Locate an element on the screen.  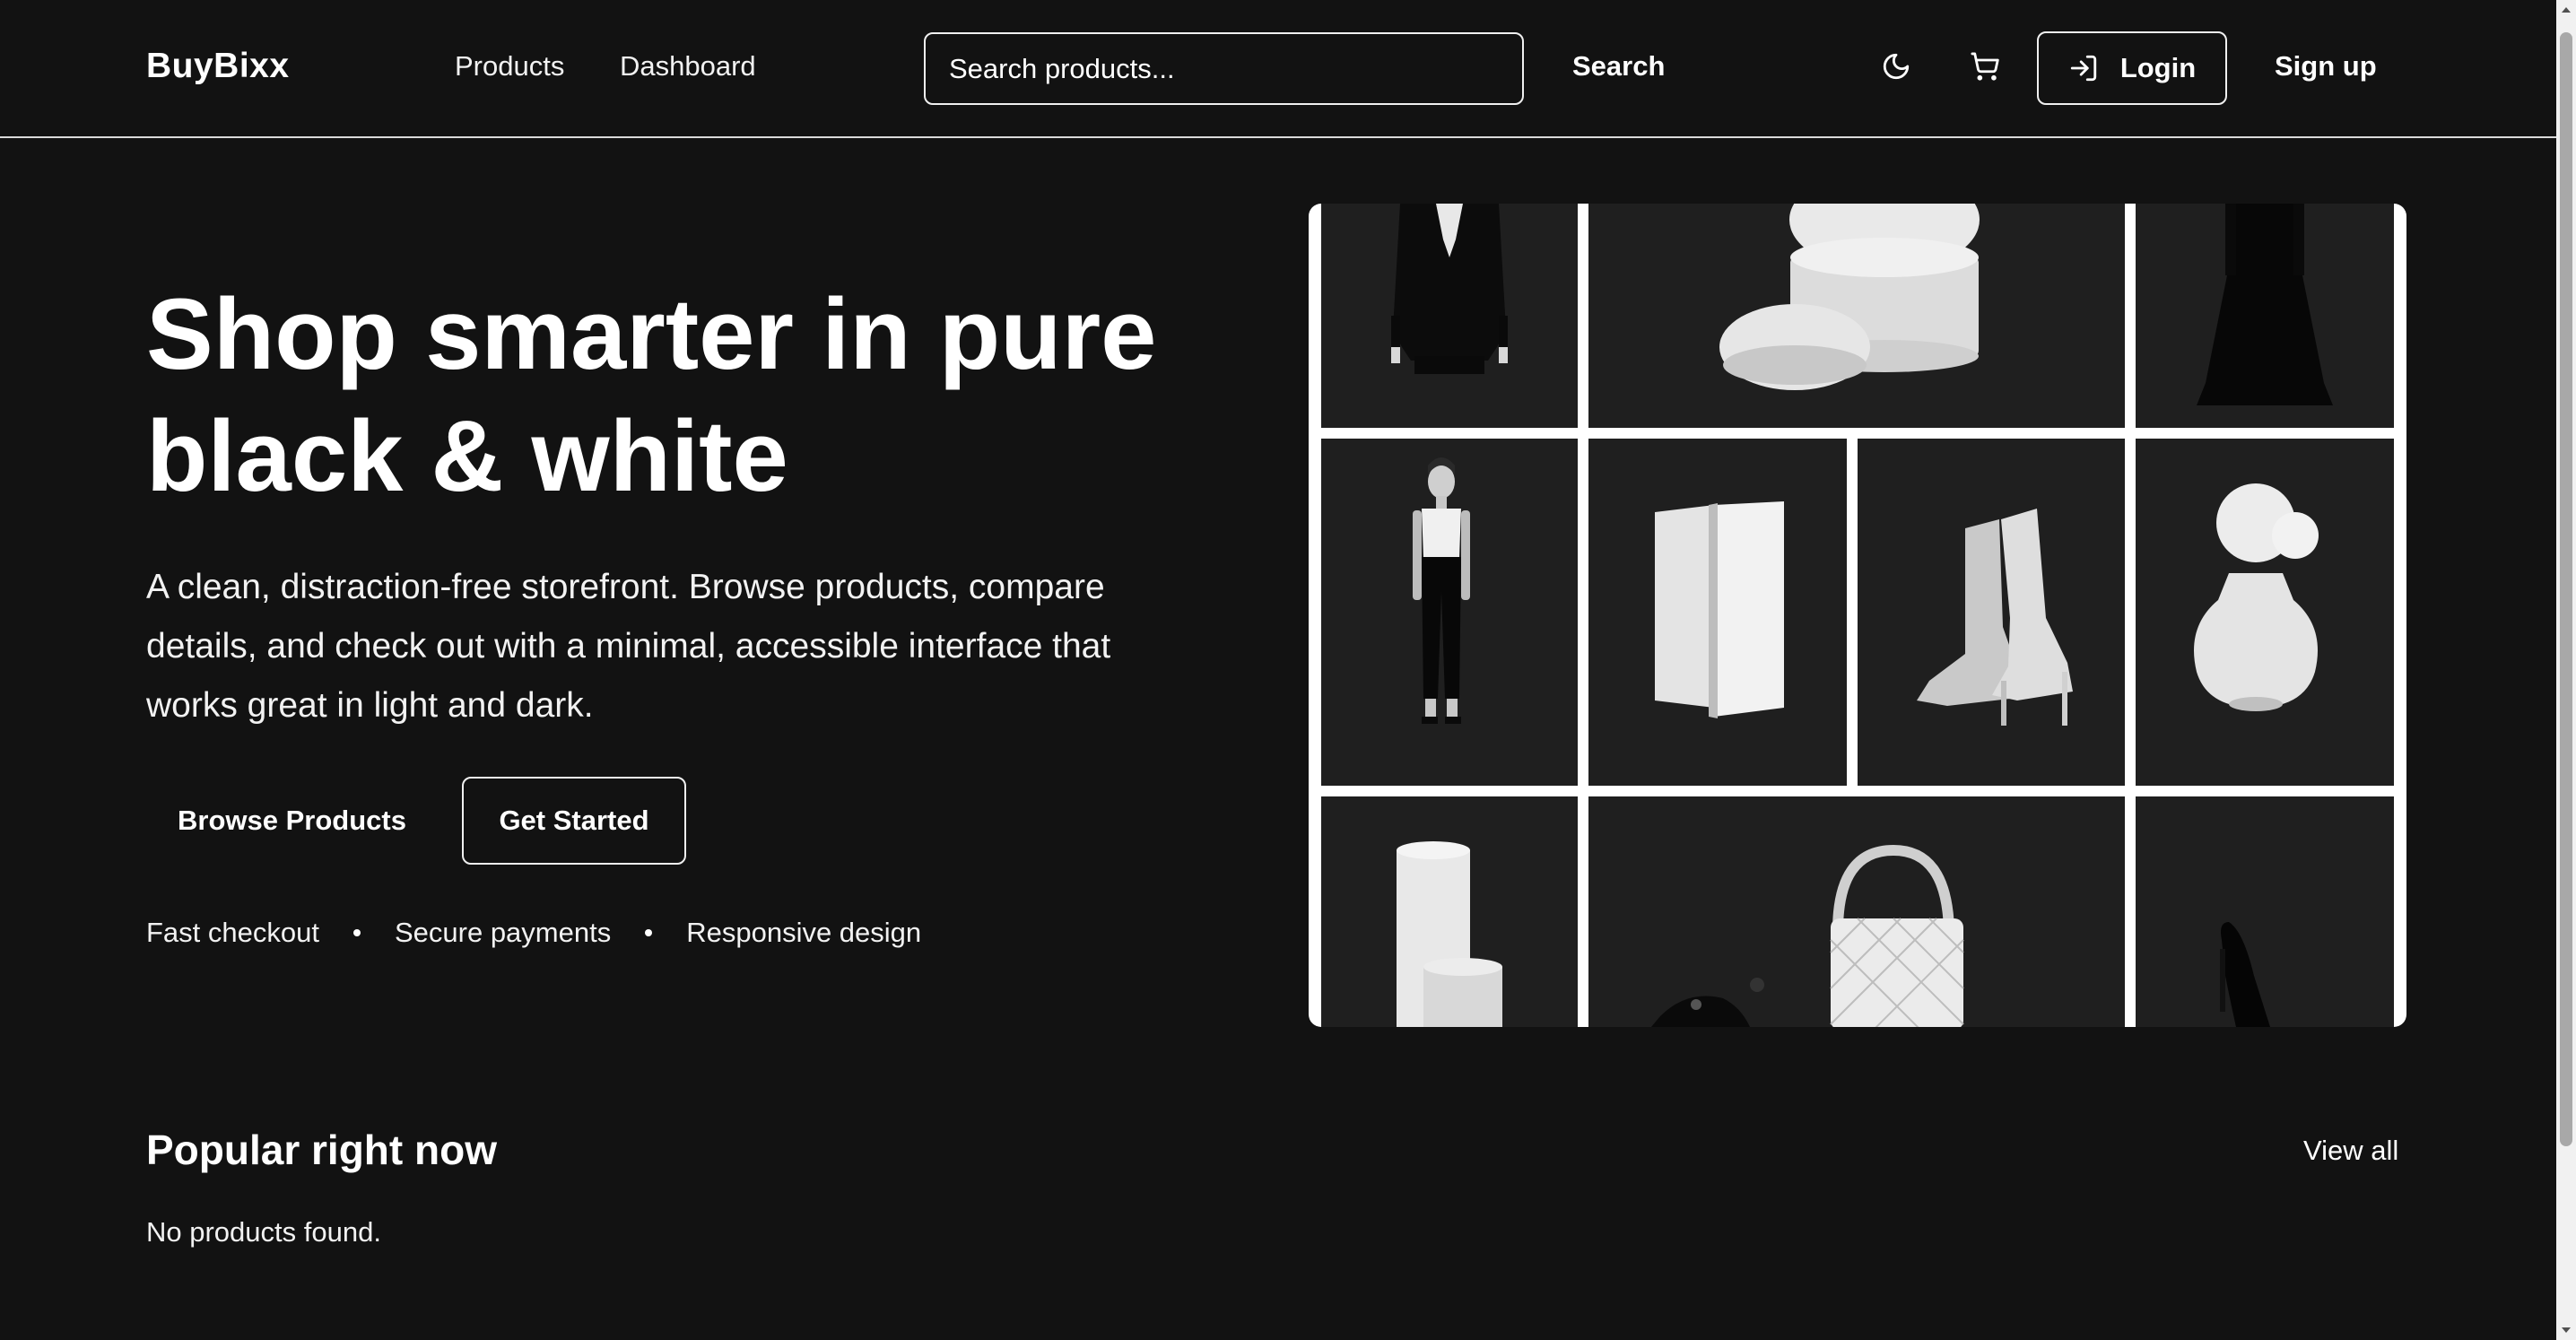
login-button: Login is located at coordinates (2132, 68).